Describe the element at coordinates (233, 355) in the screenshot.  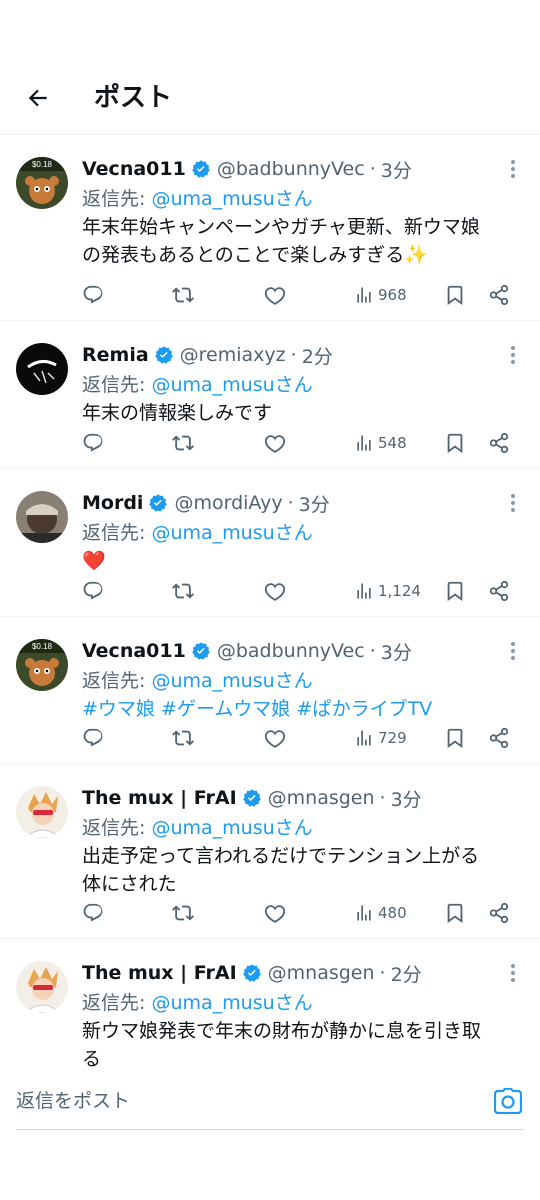
I see `user-handle: @remiaxyz` at that location.